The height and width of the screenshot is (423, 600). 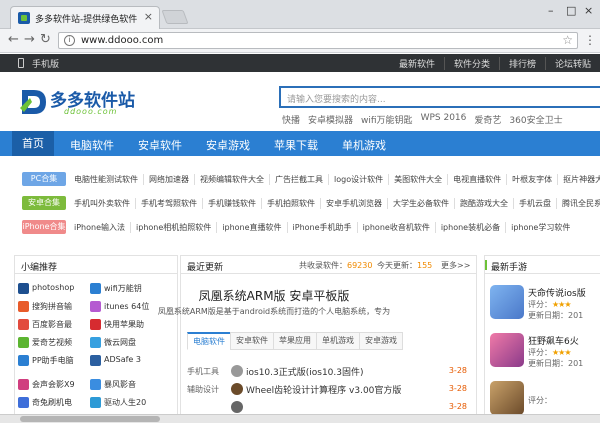 I want to click on game-name: 狂野飙车6火, so click(x=553, y=342).